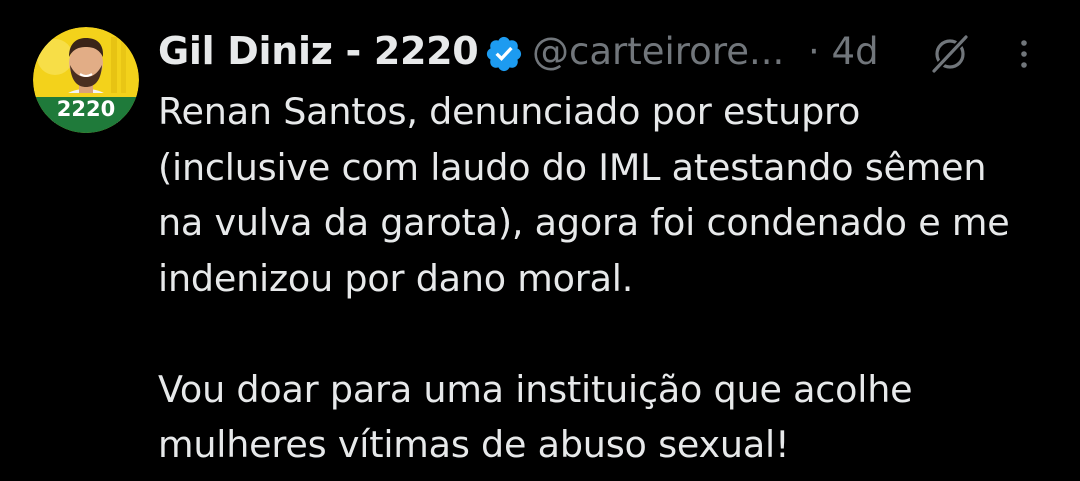 This screenshot has height=481, width=1080. What do you see at coordinates (1024, 54) in the screenshot?
I see `more-options-icon` at bounding box center [1024, 54].